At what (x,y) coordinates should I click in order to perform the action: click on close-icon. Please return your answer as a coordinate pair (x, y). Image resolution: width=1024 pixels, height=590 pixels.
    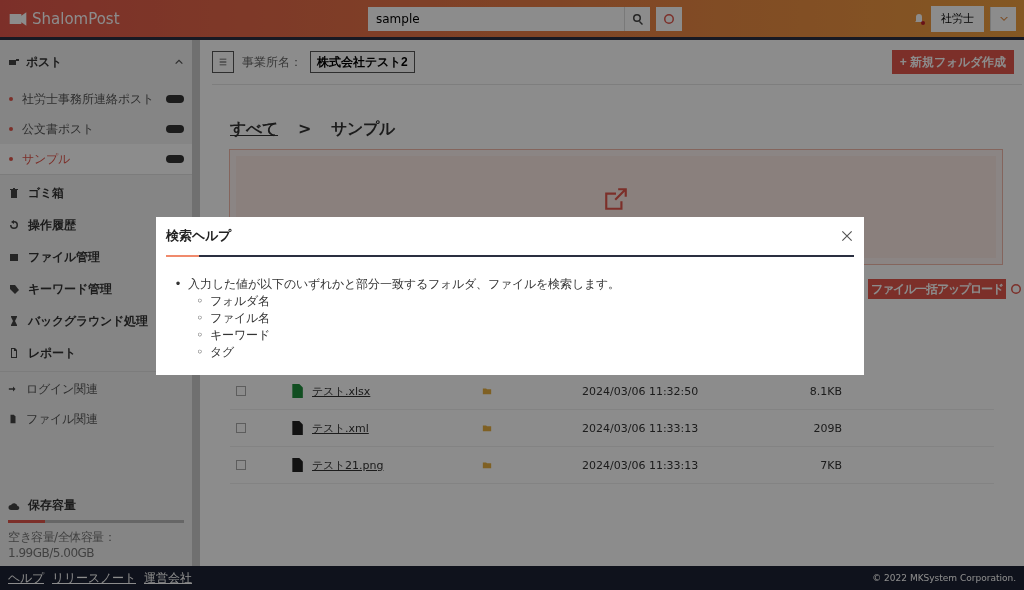
    Looking at the image, I should click on (847, 236).